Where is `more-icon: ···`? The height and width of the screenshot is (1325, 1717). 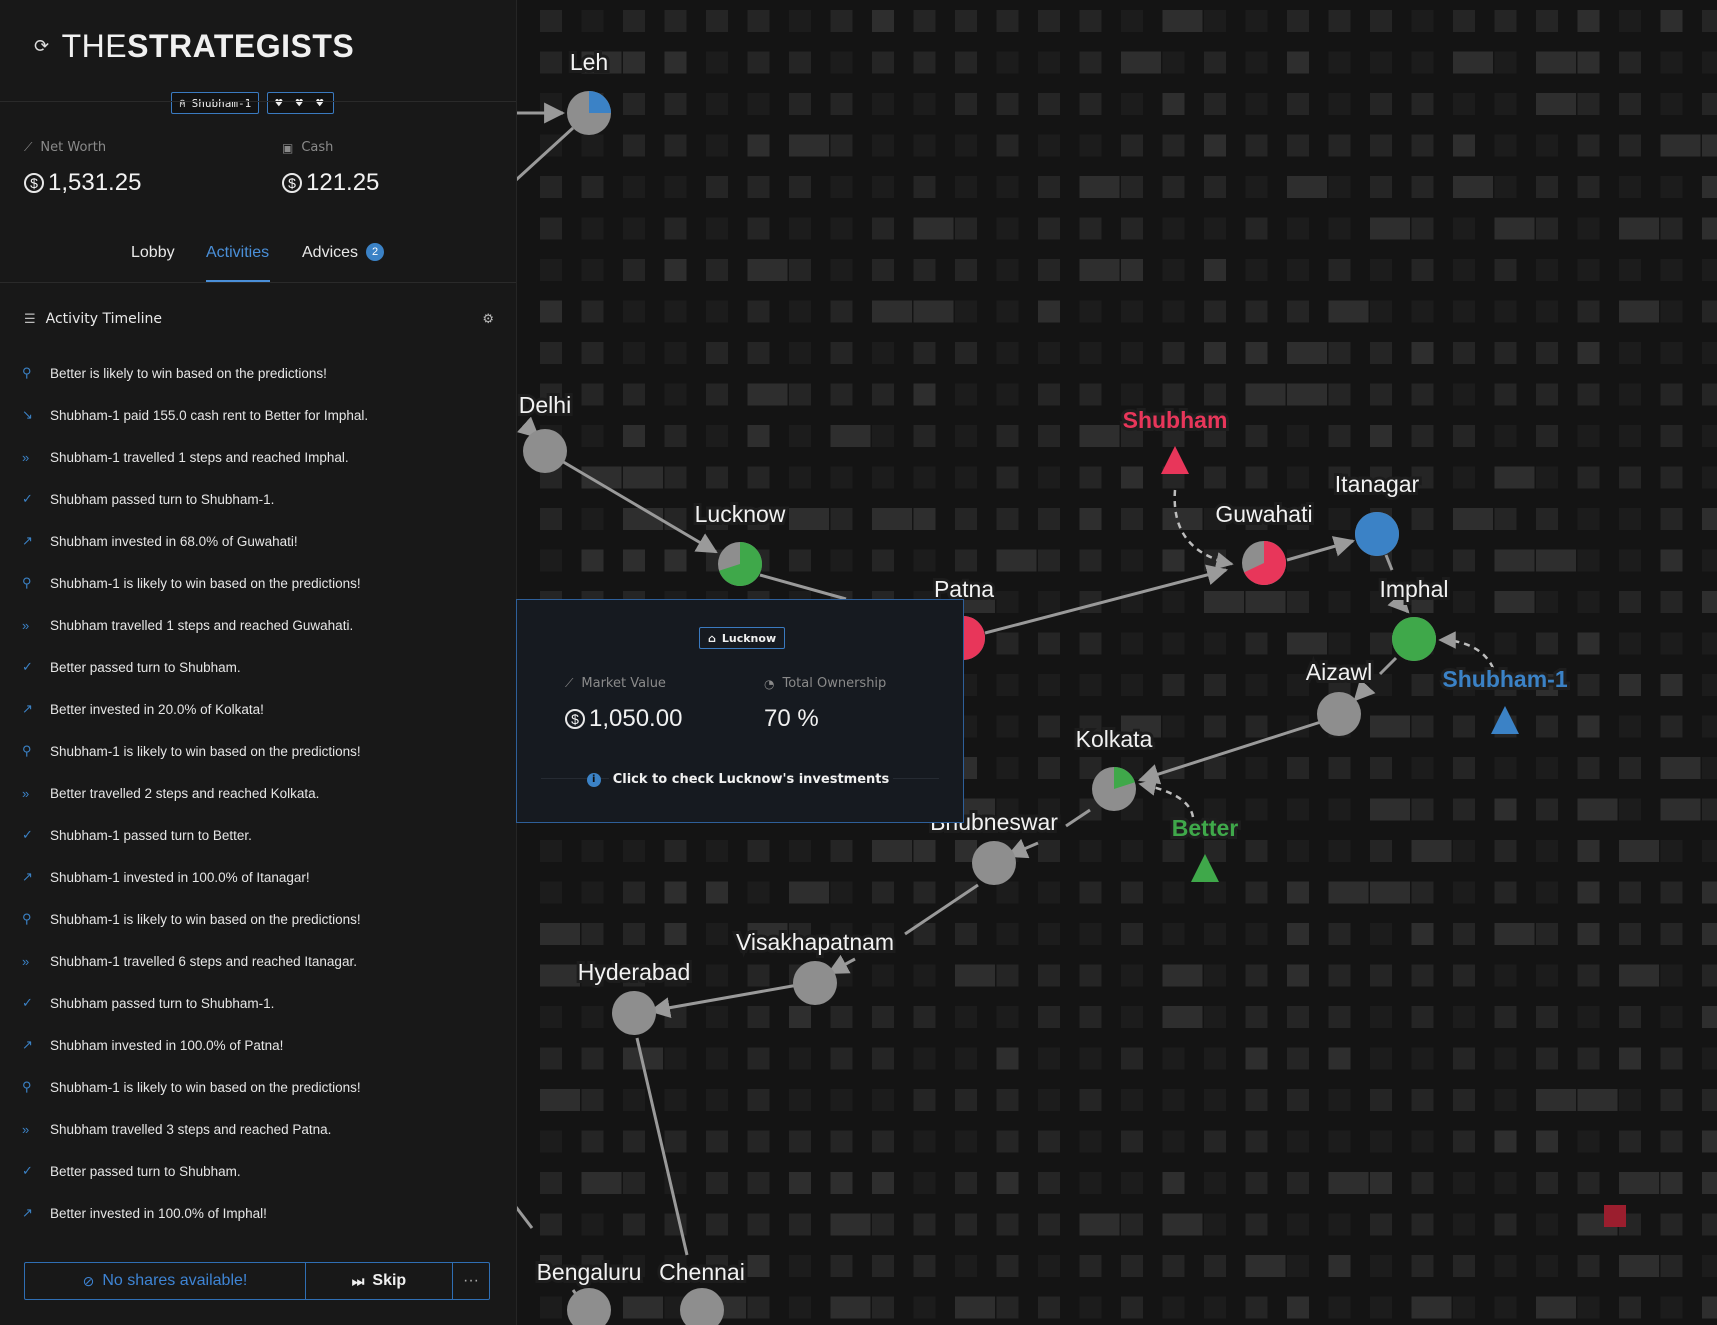
more-icon: ··· is located at coordinates (471, 1280).